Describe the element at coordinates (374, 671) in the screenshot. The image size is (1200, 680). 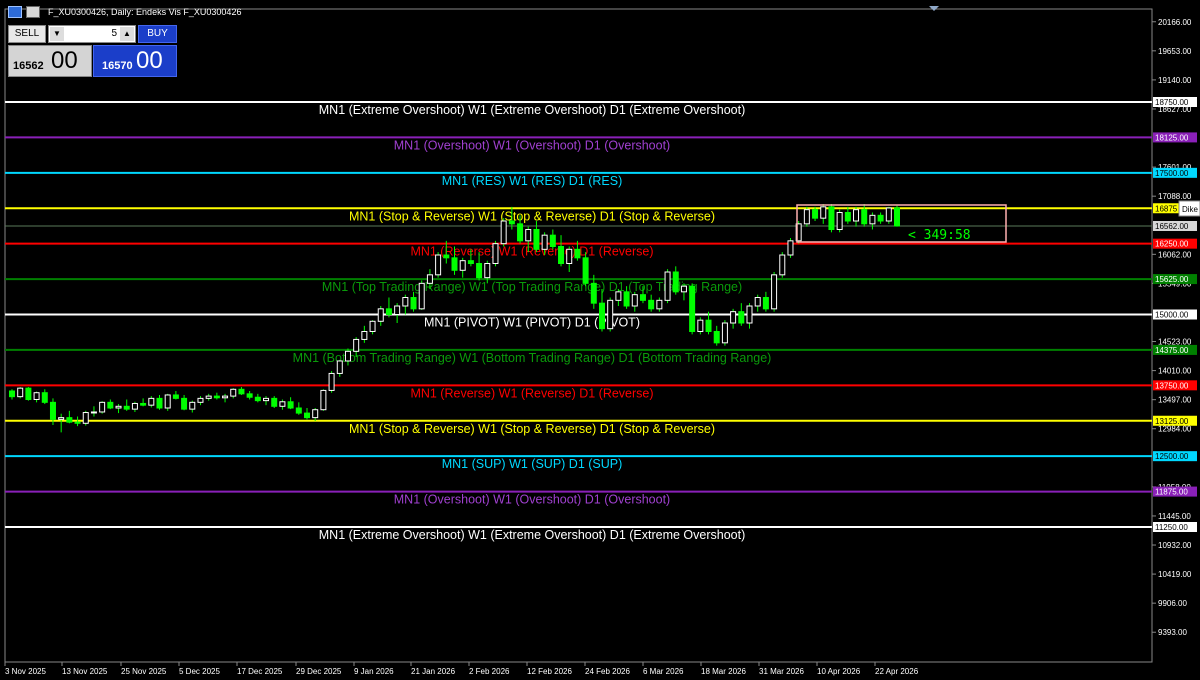
I see `x-tick-label: 9 Jan 2026` at that location.